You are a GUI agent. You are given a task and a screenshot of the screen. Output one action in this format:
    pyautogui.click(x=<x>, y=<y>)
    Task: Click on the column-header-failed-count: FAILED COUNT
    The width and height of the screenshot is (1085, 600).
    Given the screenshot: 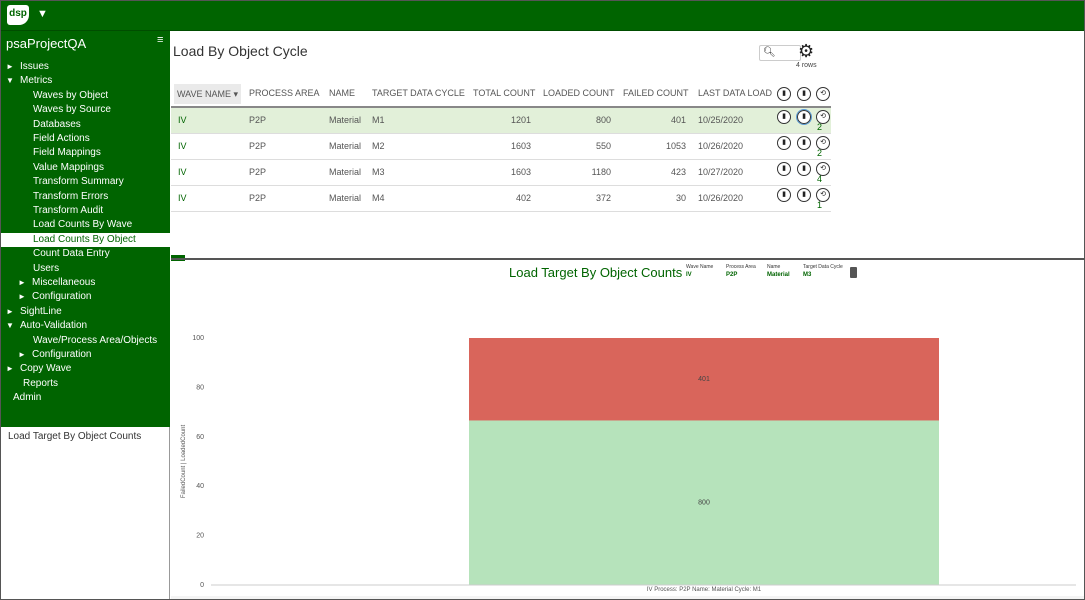 What is the action you would take?
    pyautogui.click(x=656, y=93)
    